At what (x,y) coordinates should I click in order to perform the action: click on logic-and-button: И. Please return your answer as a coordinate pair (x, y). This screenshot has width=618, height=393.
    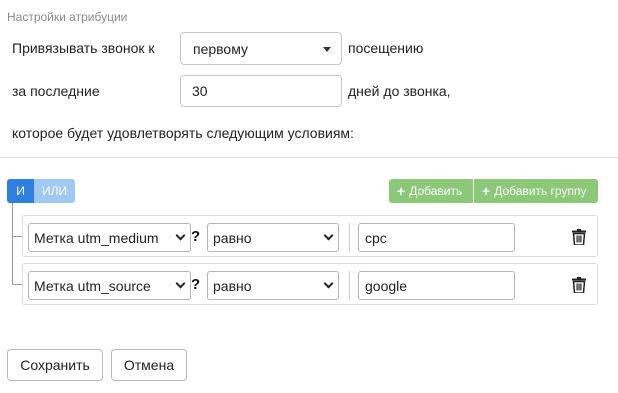
    Looking at the image, I should click on (20, 191).